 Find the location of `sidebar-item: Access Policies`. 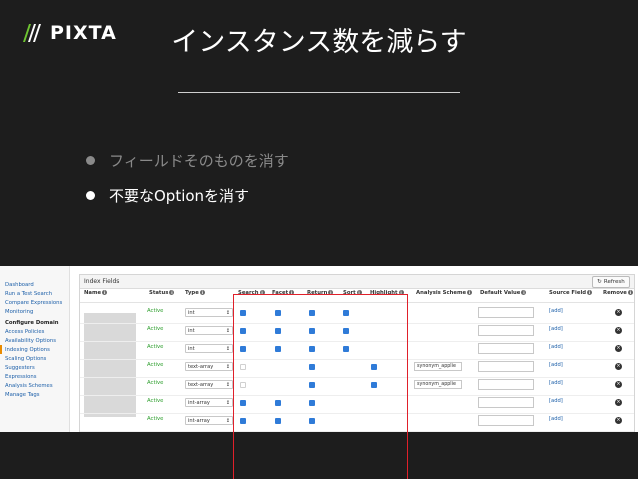

sidebar-item: Access Policies is located at coordinates (34, 331).